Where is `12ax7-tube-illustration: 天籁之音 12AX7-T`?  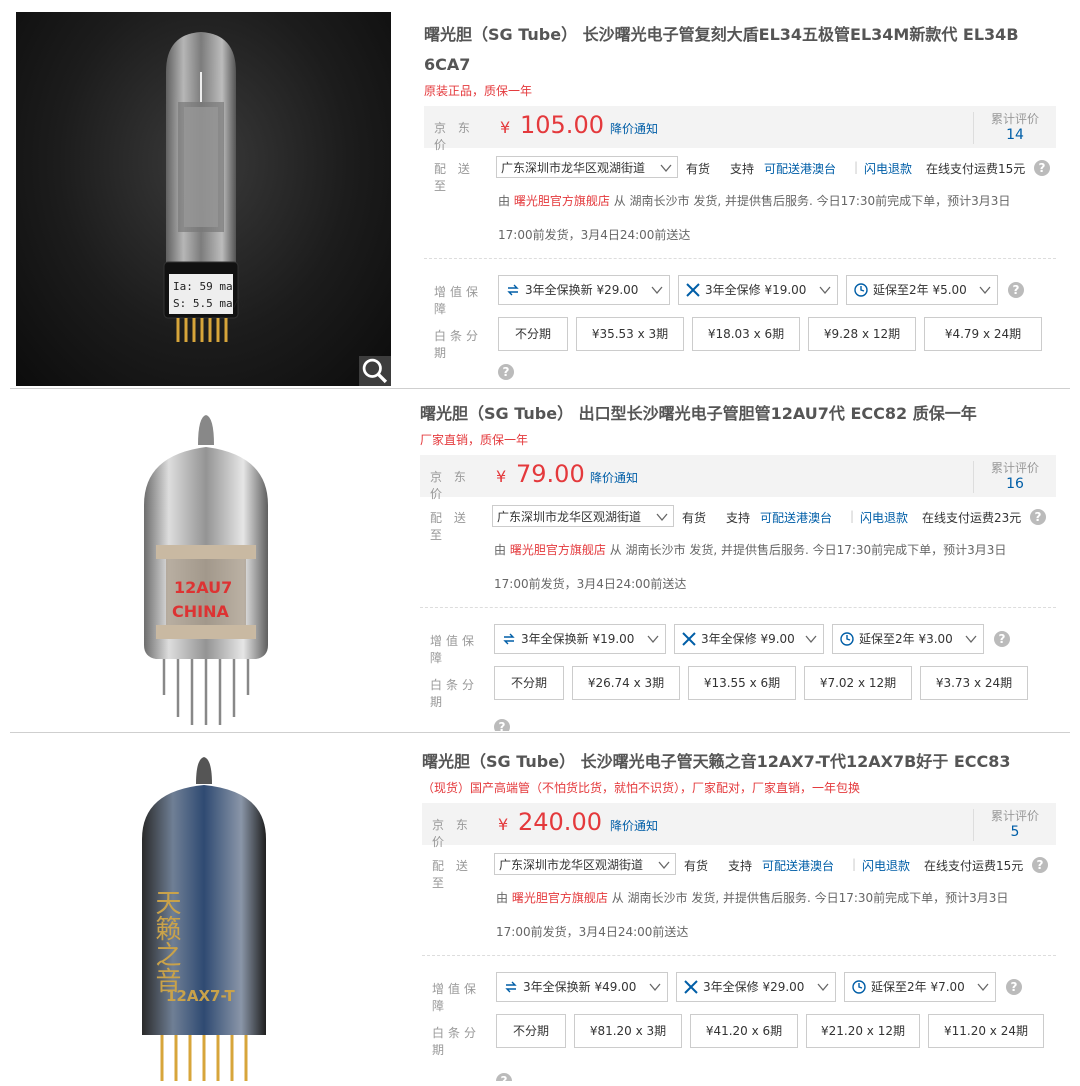 12ax7-tube-illustration: 天籁之音 12AX7-T is located at coordinates (204, 919).